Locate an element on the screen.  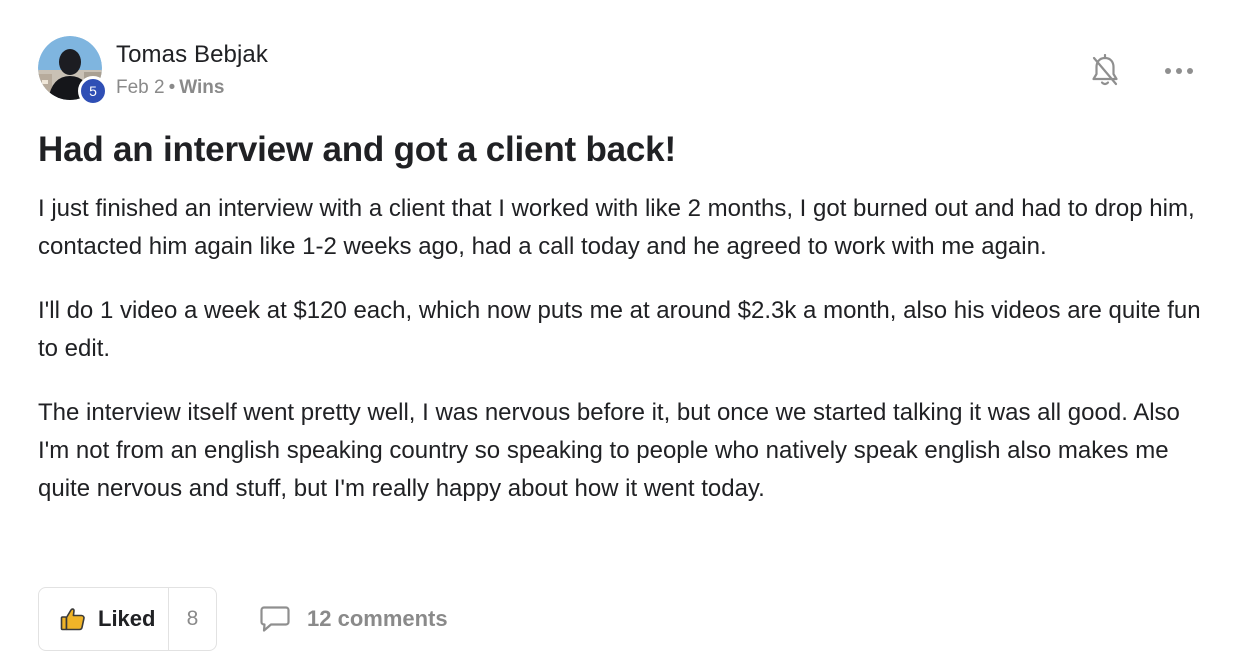
author-meta: Tomas Bebjak Feb 2 • Wins is located at coordinates (192, 68).